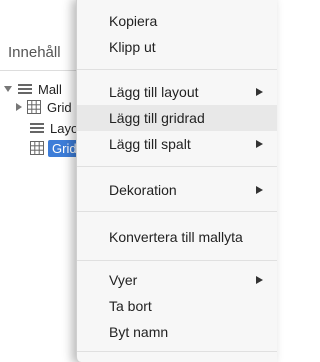 This screenshot has width=320, height=362. I want to click on menu-item-label: Dekoration, so click(143, 190).